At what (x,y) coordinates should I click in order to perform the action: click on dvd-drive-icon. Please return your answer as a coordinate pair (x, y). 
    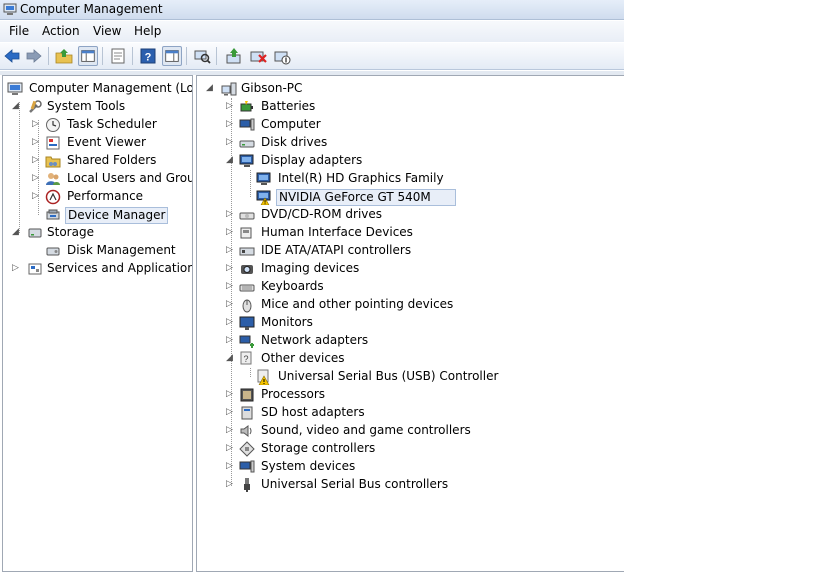
    Looking at the image, I should click on (247, 216).